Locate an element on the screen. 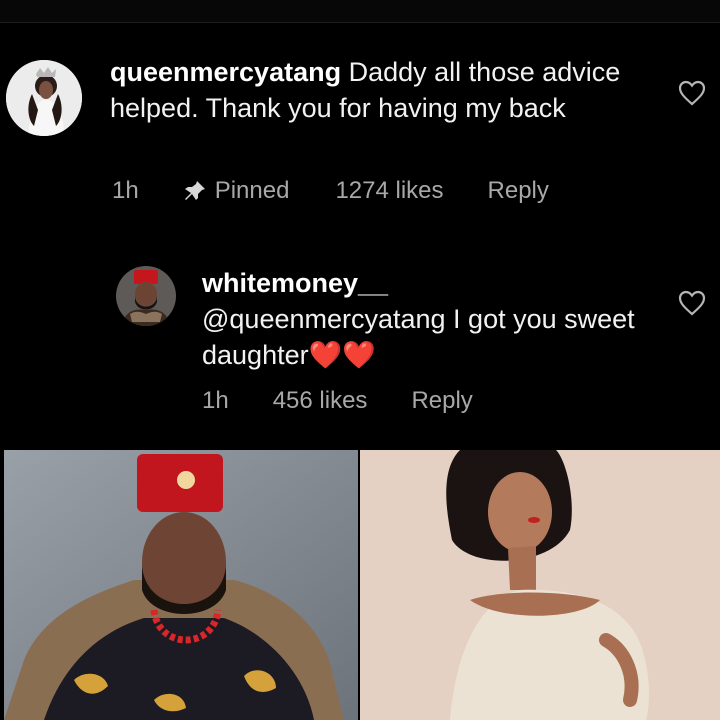  comment-reply-button: Reply is located at coordinates (518, 191).